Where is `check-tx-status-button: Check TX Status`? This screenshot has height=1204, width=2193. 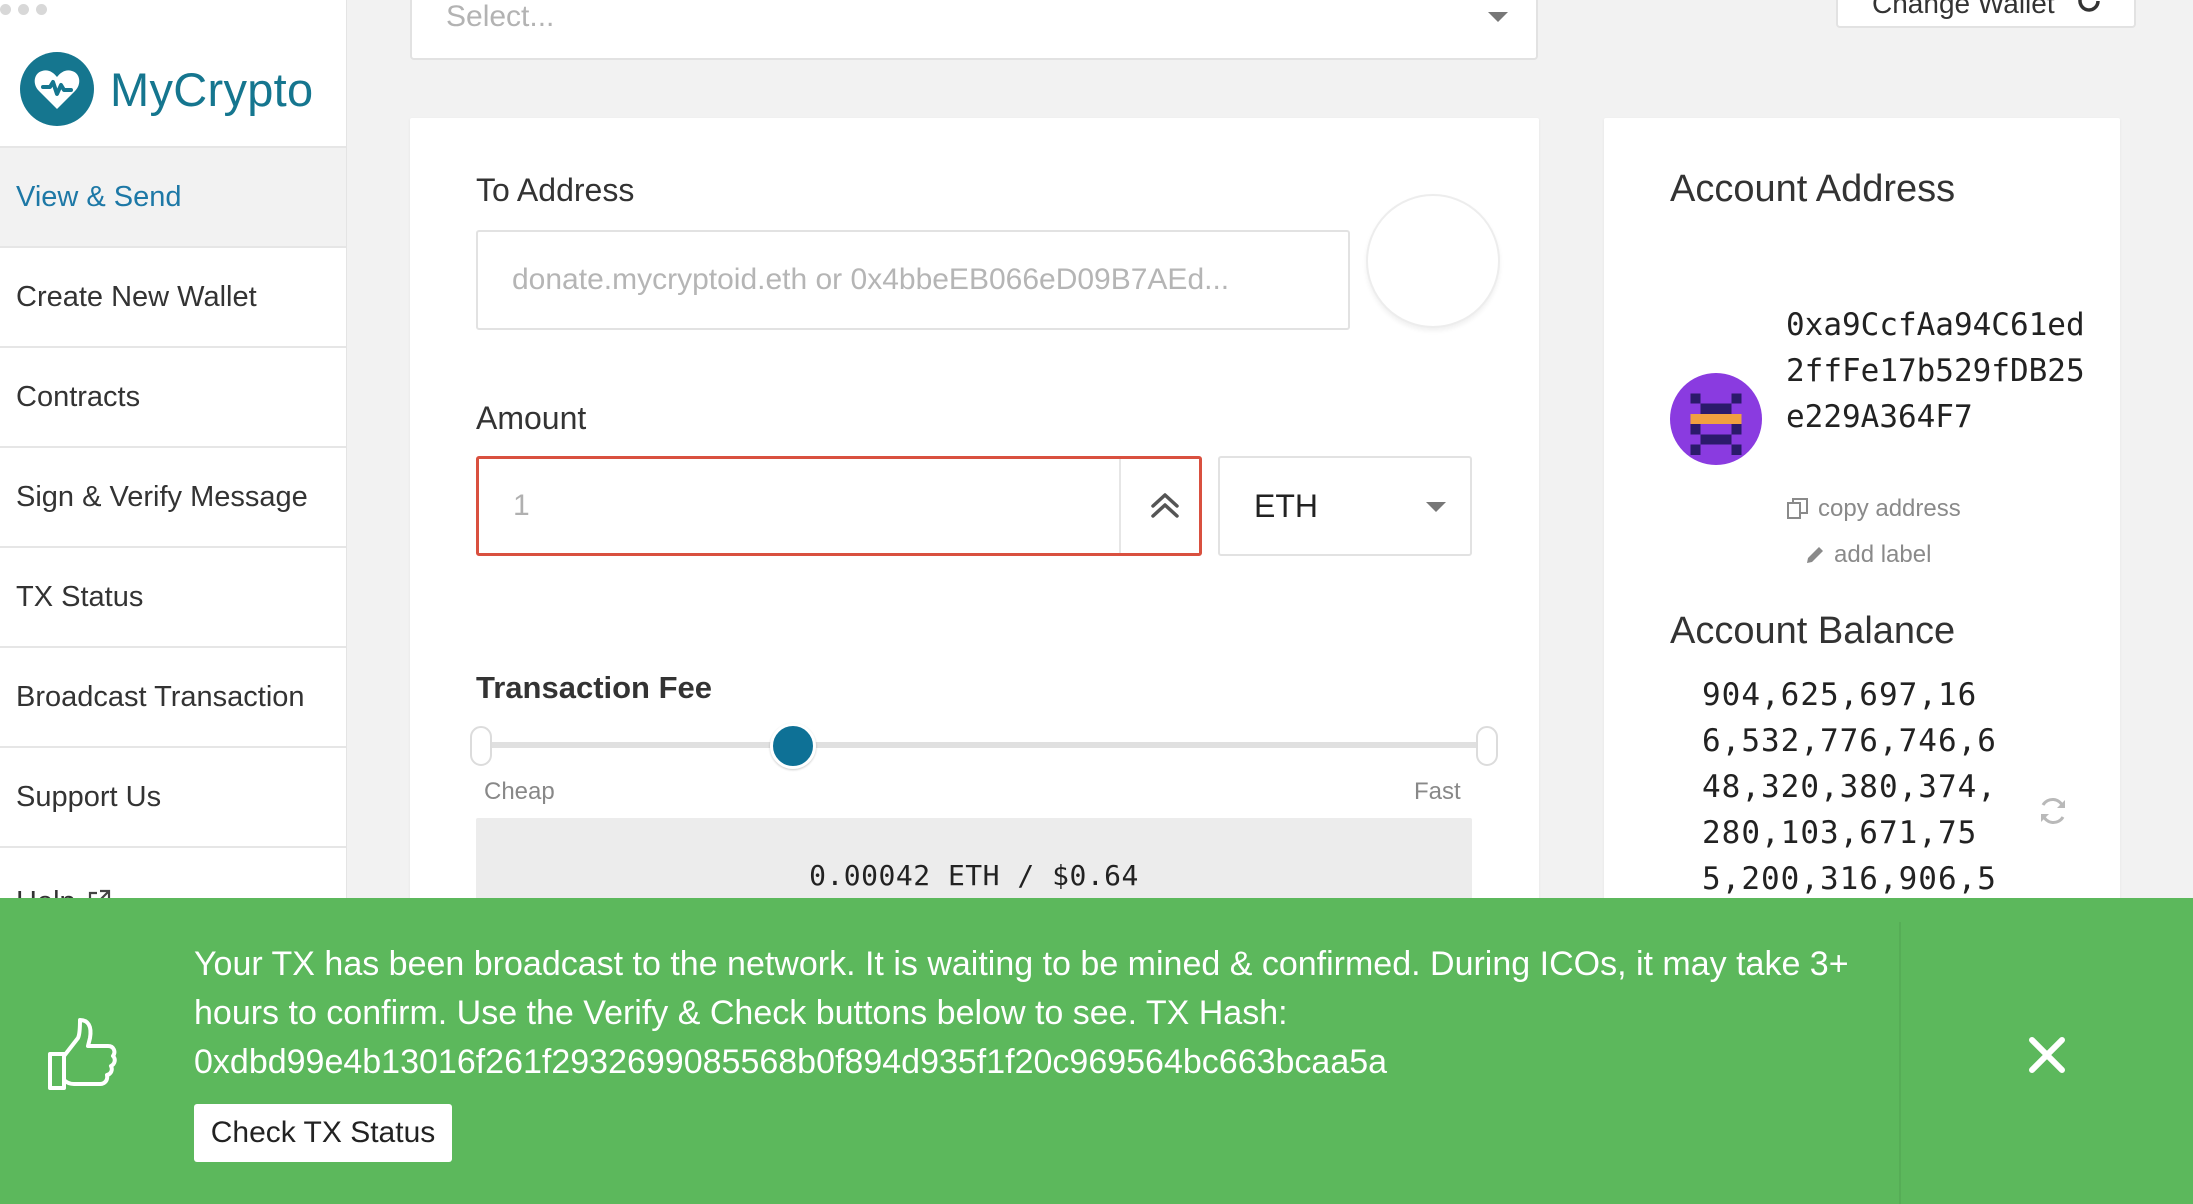 check-tx-status-button: Check TX Status is located at coordinates (323, 1133).